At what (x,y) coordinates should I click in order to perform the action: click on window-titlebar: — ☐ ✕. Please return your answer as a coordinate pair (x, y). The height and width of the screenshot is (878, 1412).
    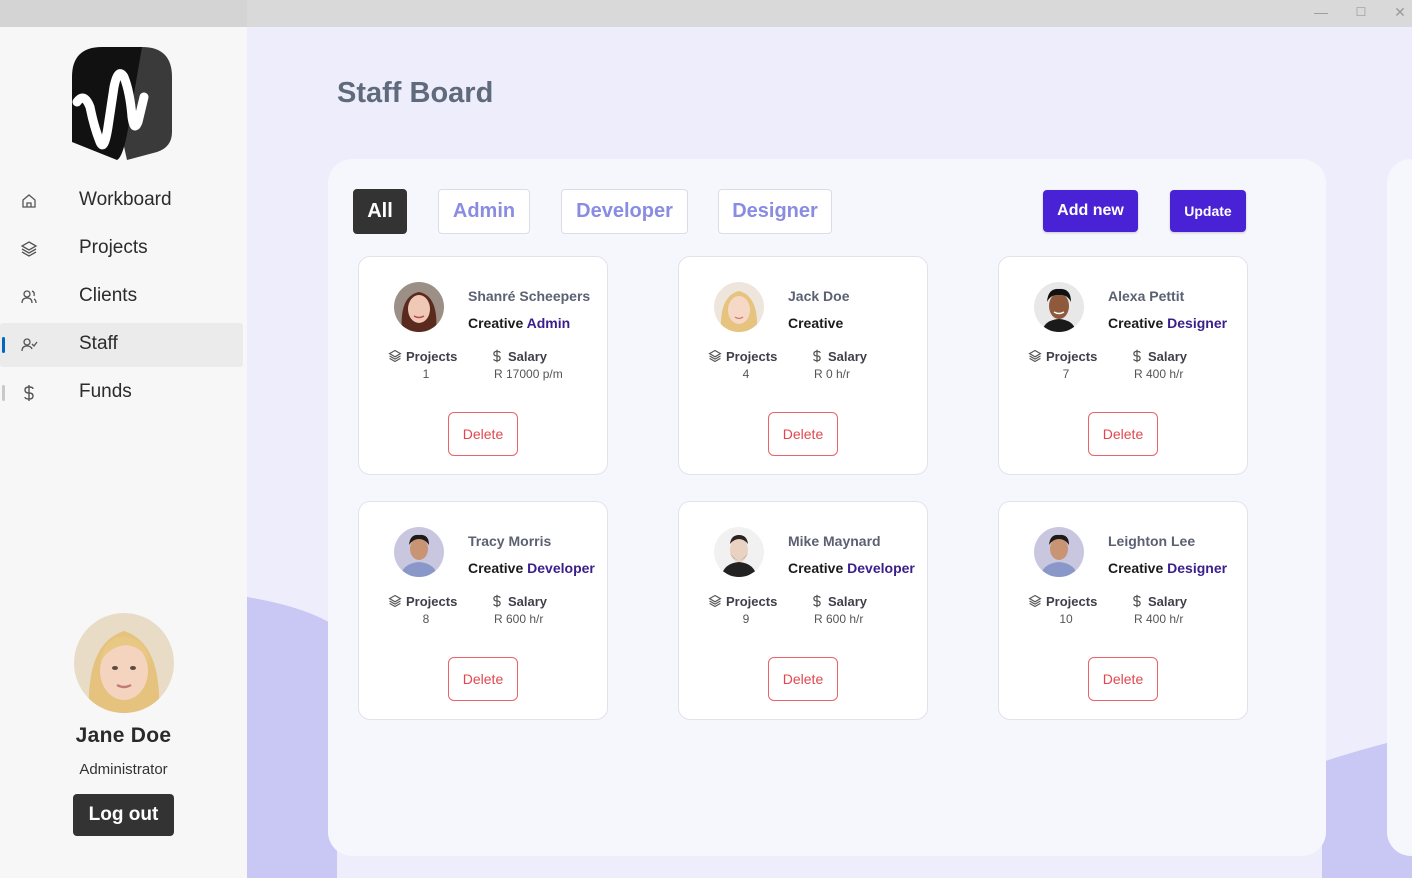
    Looking at the image, I should click on (706, 13).